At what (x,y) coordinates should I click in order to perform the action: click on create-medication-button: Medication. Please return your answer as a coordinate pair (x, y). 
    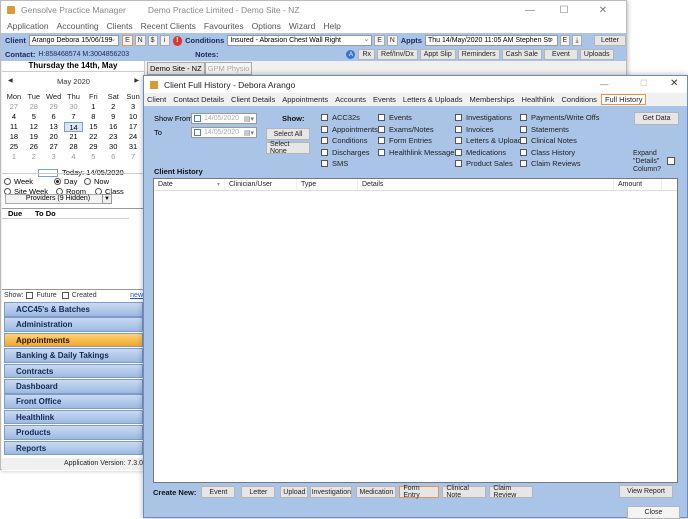
    Looking at the image, I should click on (376, 492).